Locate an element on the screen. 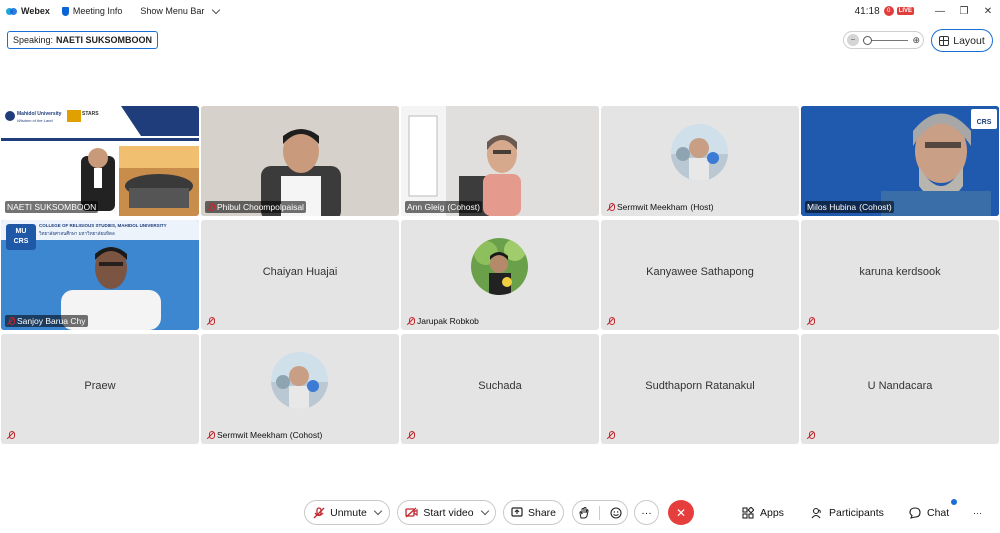  zoom-slider: − ⊕ is located at coordinates (883, 40).